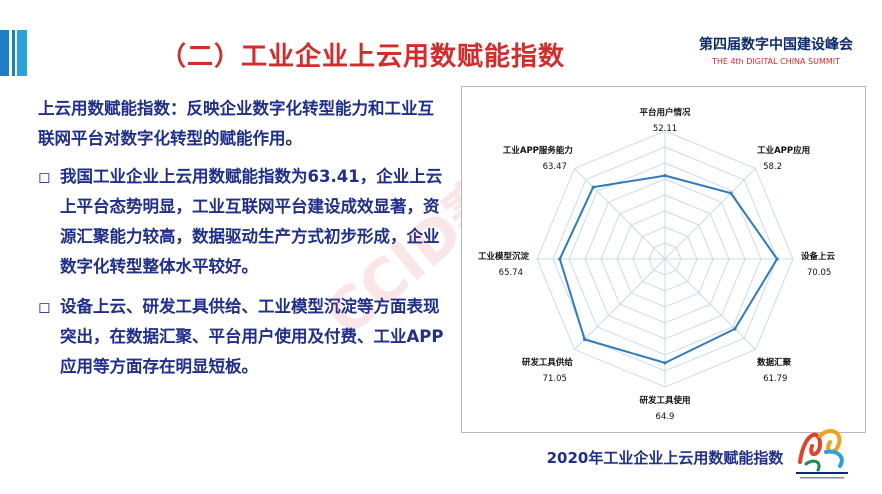 The width and height of the screenshot is (882, 494). Describe the element at coordinates (548, 362) in the screenshot. I see `radar-category-label: 研发工具供给` at that location.